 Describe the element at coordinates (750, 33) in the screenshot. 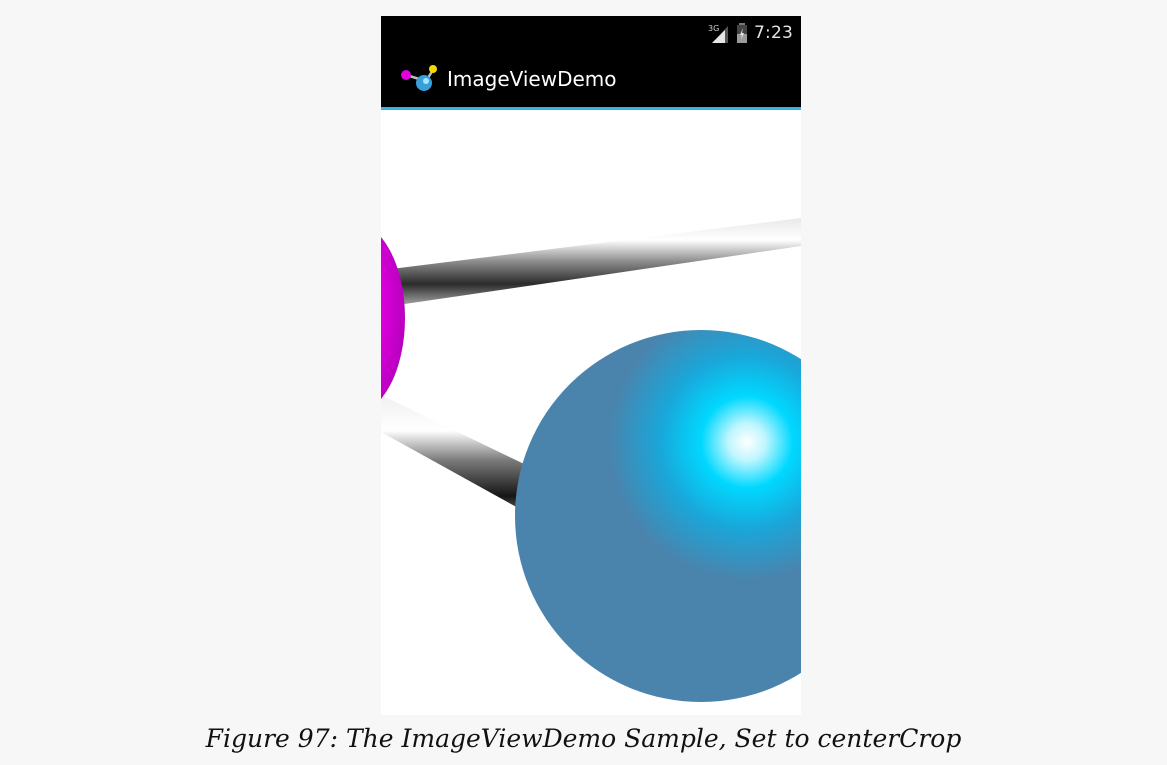

I see `status-icons: 3G 7:23` at that location.